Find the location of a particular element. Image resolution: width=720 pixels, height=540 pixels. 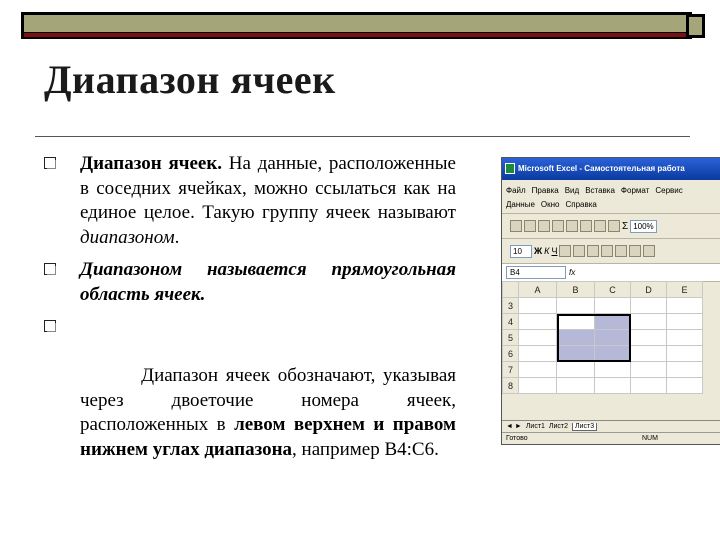

cell-d8 is located at coordinates (648, 385).